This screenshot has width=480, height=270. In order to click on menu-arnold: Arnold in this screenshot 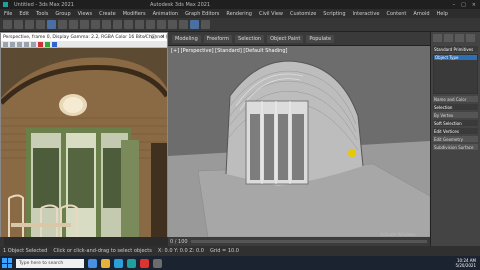, I will do `click(421, 14)`.